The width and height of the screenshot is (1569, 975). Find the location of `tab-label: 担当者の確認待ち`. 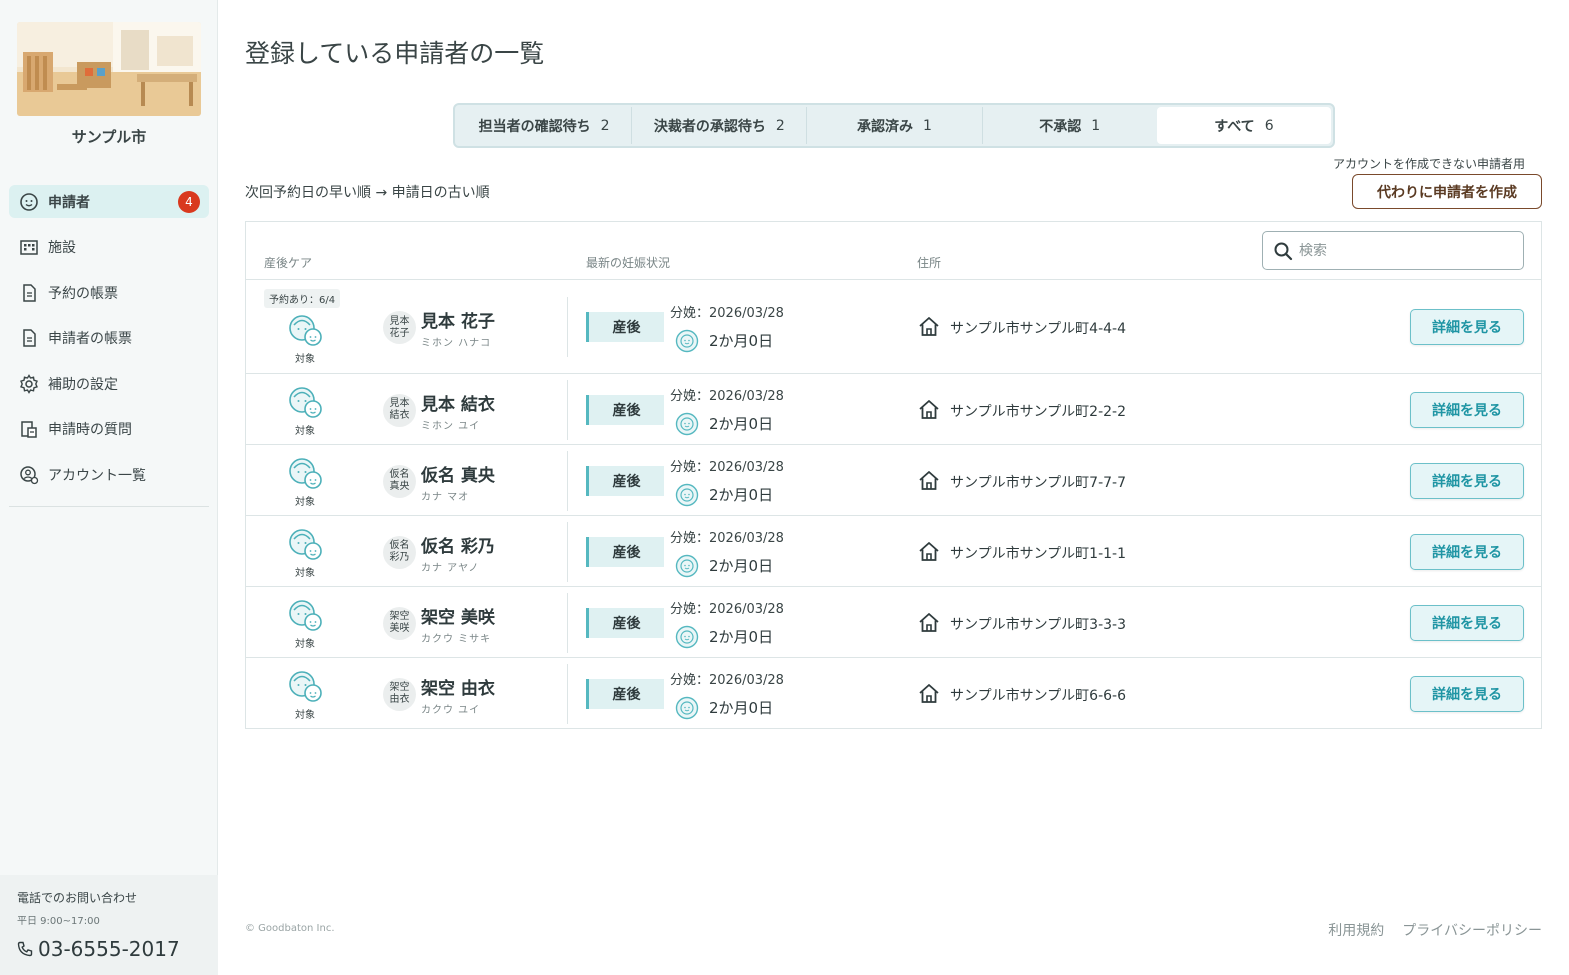

tab-label: 担当者の確認待ち is located at coordinates (534, 126).